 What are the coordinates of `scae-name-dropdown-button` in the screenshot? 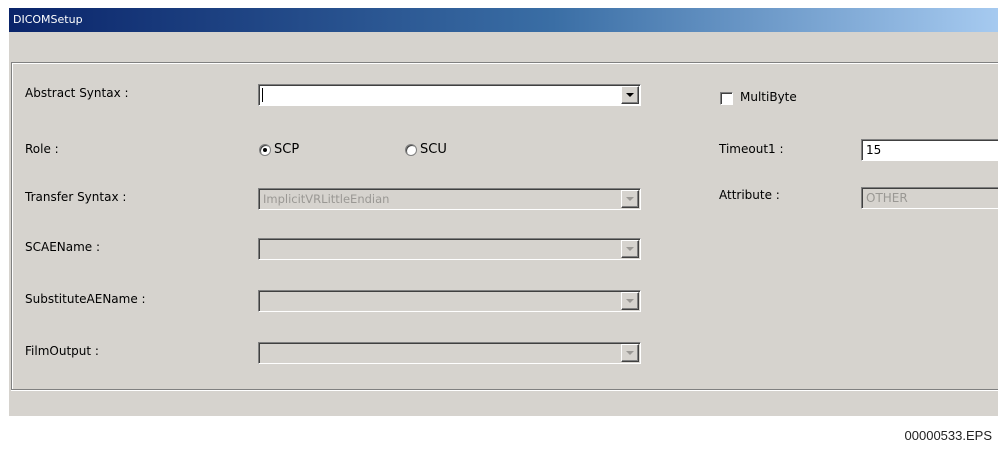 It's located at (630, 249).